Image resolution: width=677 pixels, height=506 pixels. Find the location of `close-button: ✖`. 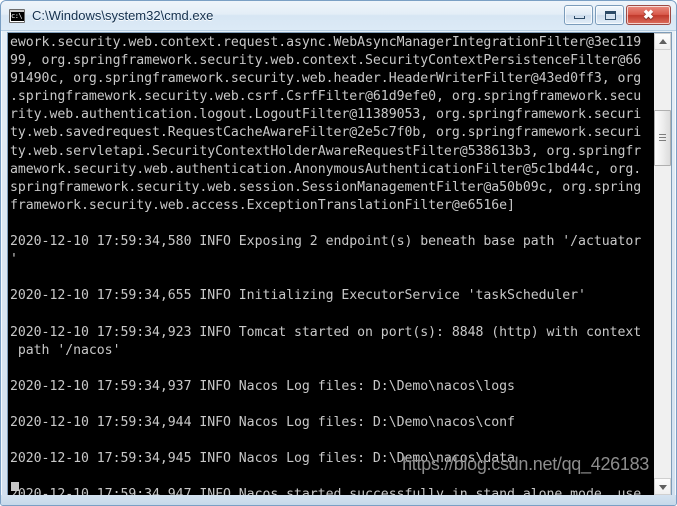

close-button: ✖ is located at coordinates (648, 15).